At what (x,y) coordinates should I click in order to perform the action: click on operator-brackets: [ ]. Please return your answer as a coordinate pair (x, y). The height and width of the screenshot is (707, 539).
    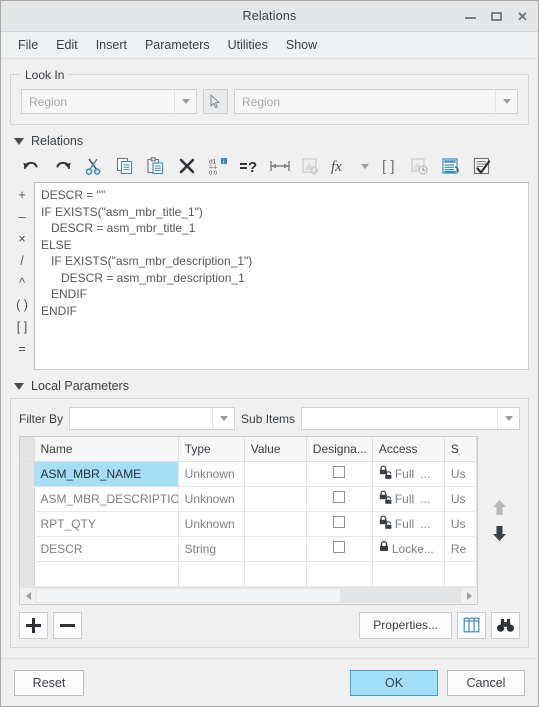
    Looking at the image, I should click on (22, 327).